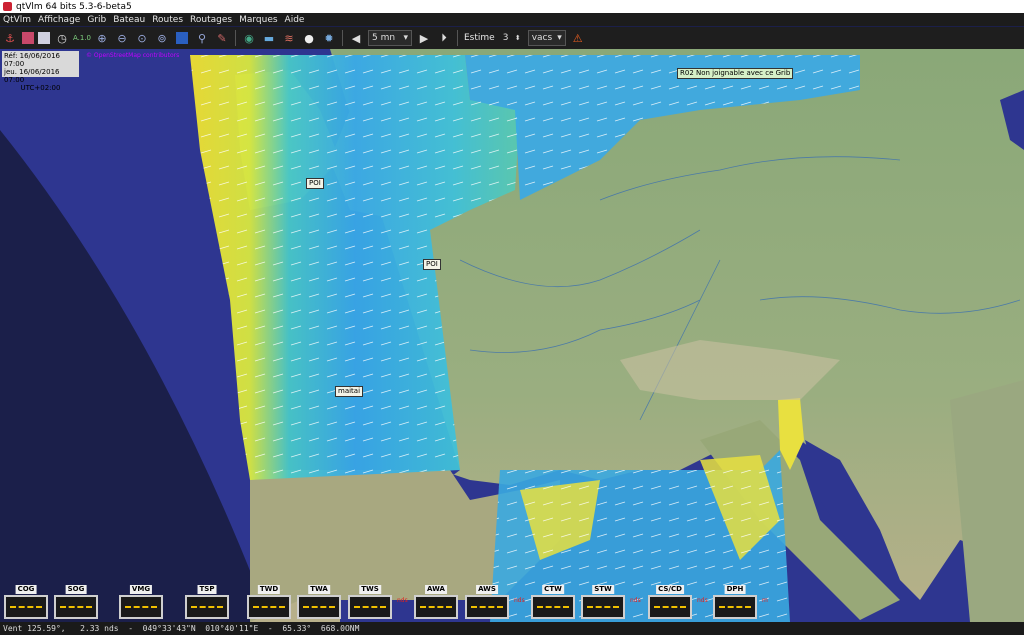 The height and width of the screenshot is (635, 1024). What do you see at coordinates (349, 391) in the screenshot?
I see `boat-marker: maitai` at bounding box center [349, 391].